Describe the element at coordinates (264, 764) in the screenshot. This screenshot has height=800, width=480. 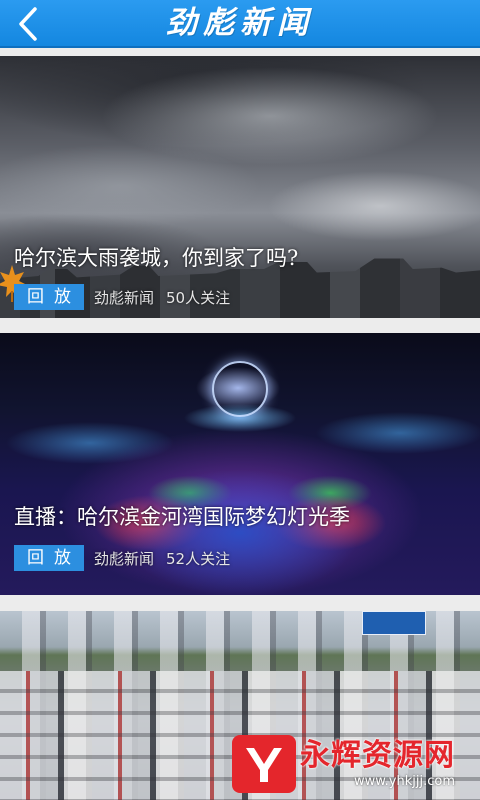
I see `watermark-logo-icon` at that location.